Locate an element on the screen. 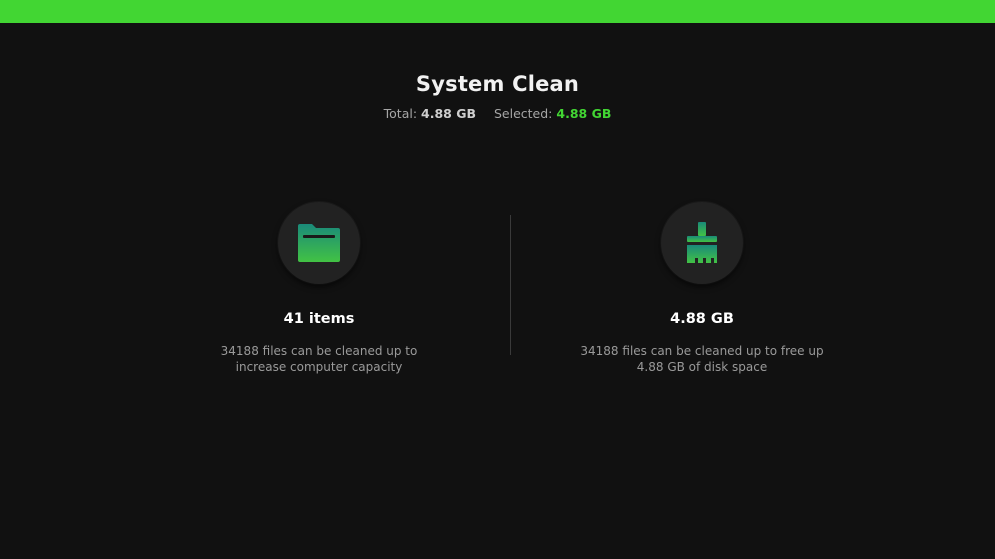 Image resolution: width=995 pixels, height=559 pixels. top-accent-bar is located at coordinates (497, 11).